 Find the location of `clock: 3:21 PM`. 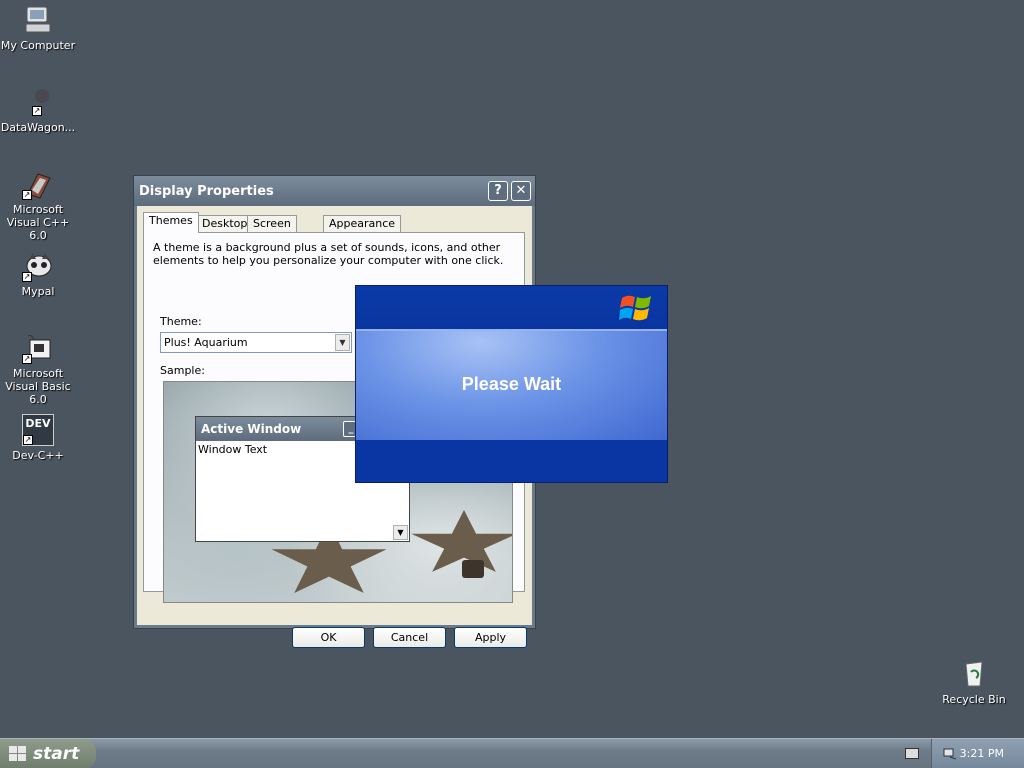

clock: 3:21 PM is located at coordinates (982, 753).